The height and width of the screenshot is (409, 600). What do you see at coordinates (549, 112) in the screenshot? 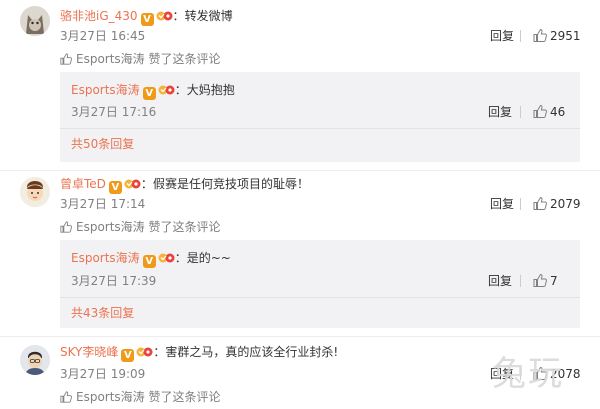
I see `like-button: 46` at bounding box center [549, 112].